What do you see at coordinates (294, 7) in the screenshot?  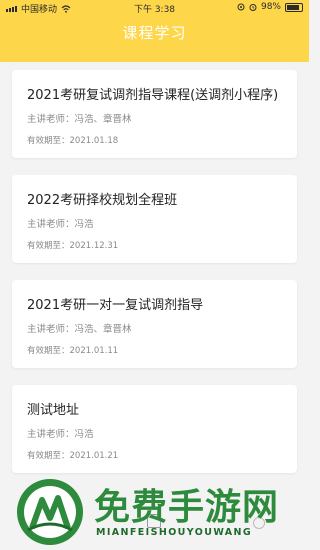 I see `battery-icon` at bounding box center [294, 7].